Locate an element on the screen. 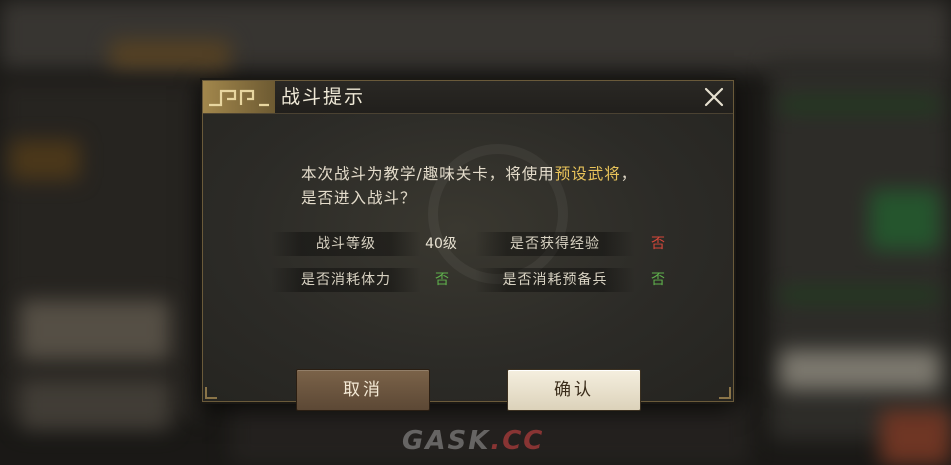 The image size is (951, 465). site-watermark: GASK.CC is located at coordinates (473, 441).